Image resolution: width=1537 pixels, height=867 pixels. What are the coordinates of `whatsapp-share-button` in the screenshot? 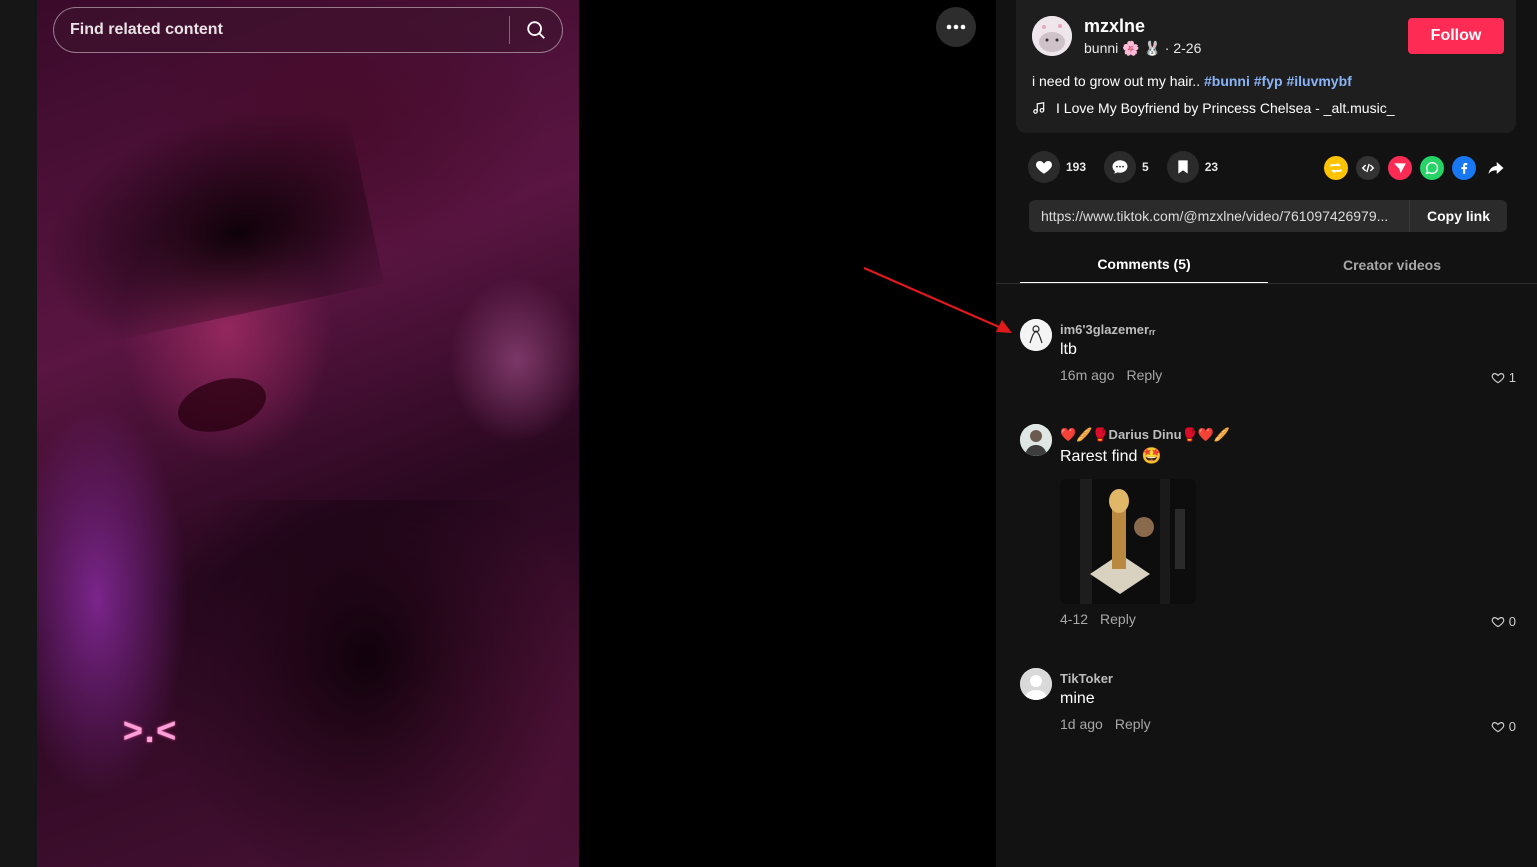 It's located at (1432, 168).